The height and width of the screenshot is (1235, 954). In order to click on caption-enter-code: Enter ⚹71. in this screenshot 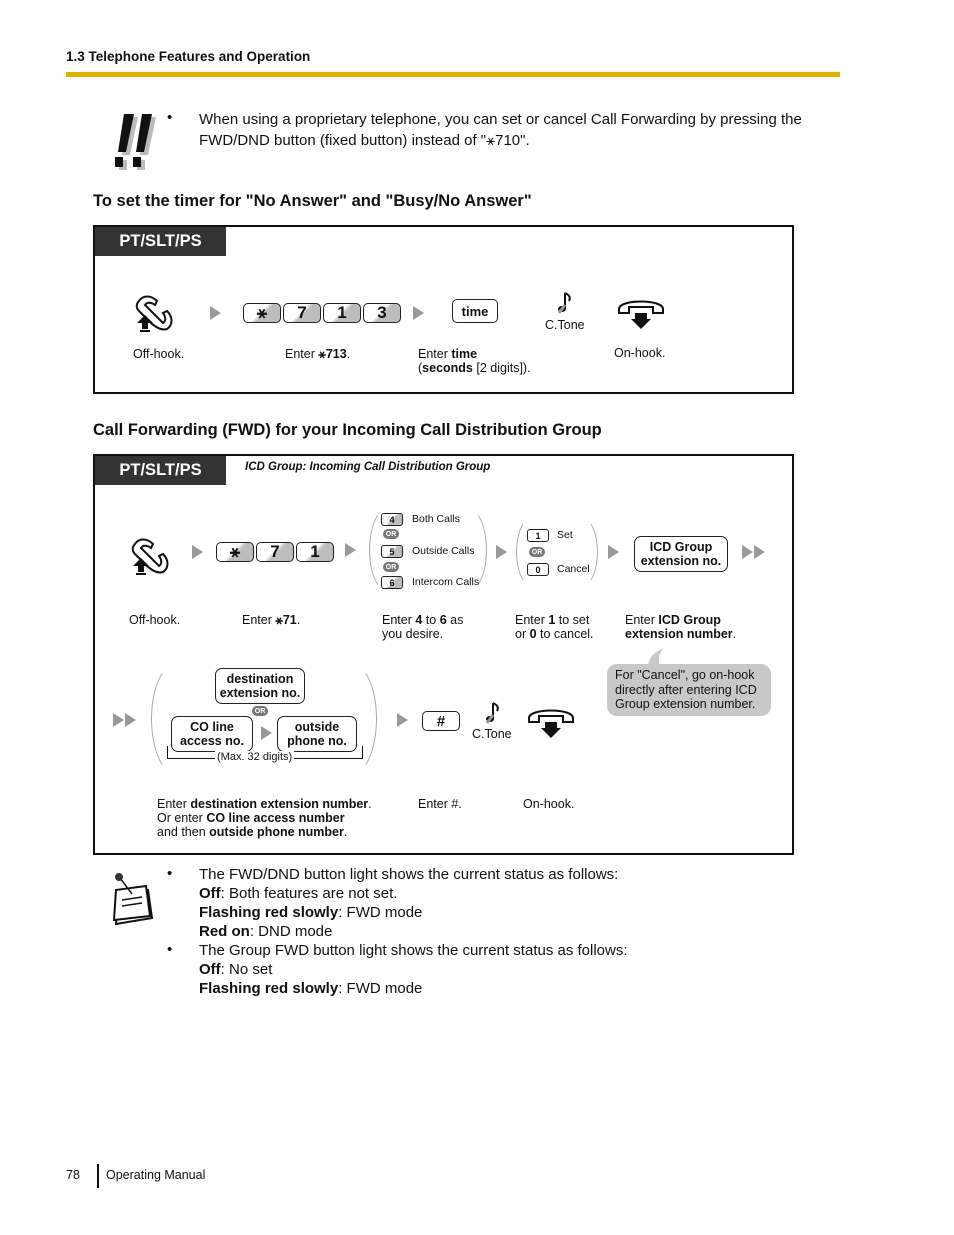, I will do `click(271, 620)`.